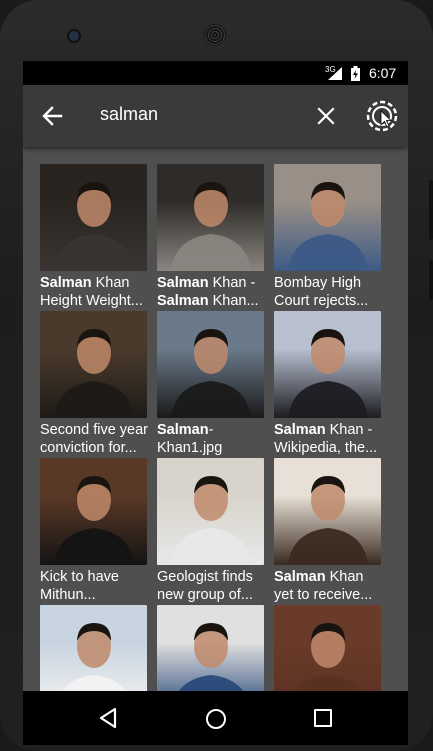  I want to click on caption-line1: Geologist finds, so click(205, 577).